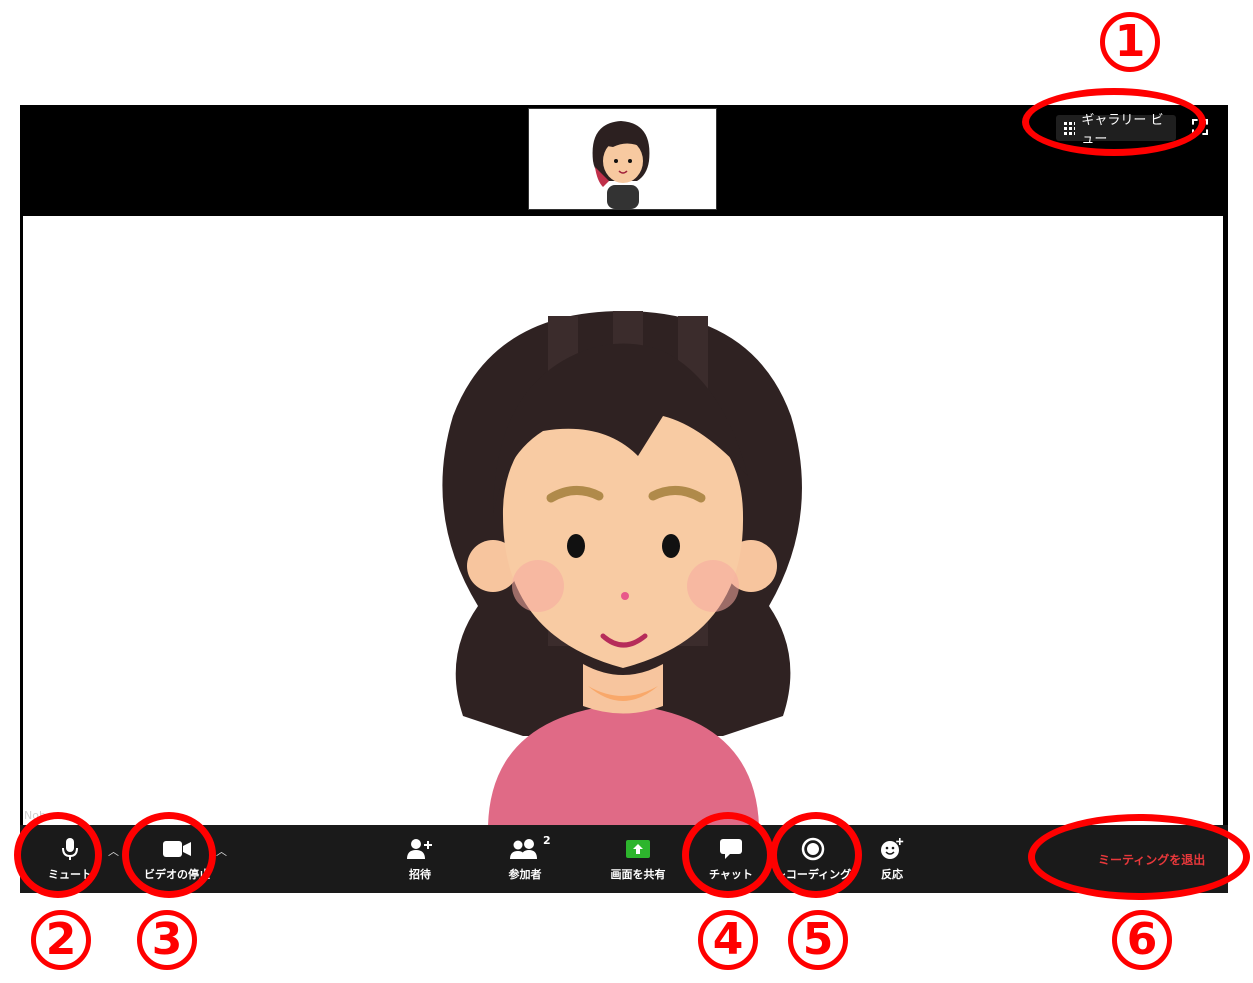 The height and width of the screenshot is (983, 1253). What do you see at coordinates (1142, 940) in the screenshot?
I see `annotation-number-6: 6` at bounding box center [1142, 940].